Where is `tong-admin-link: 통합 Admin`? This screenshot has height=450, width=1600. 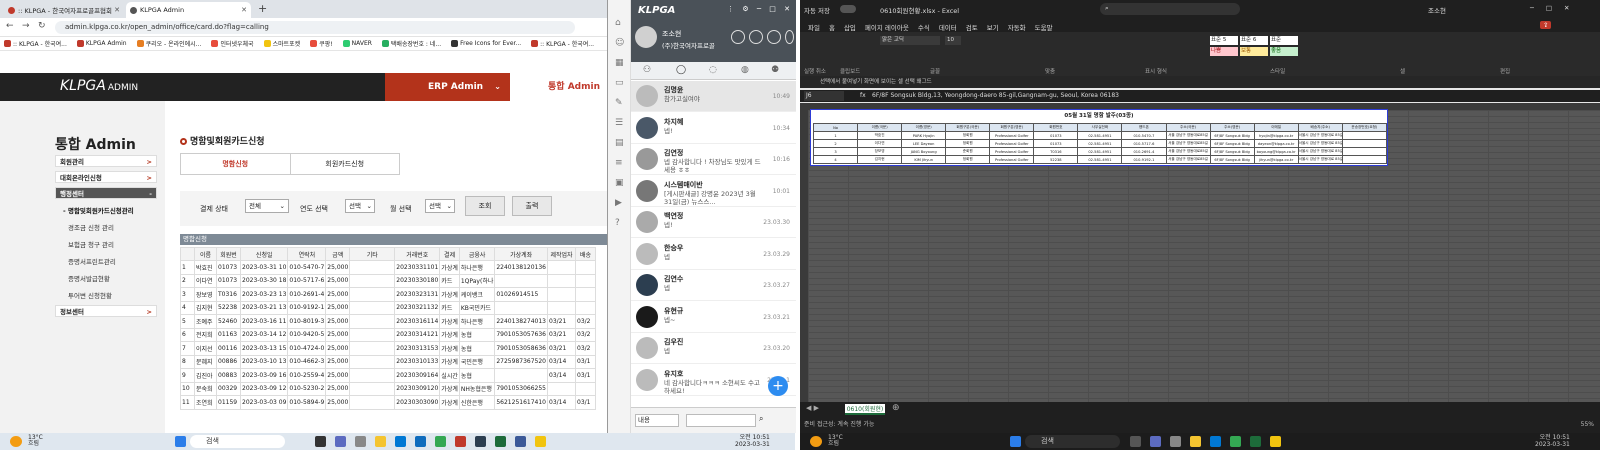
tong-admin-link: 통합 Admin is located at coordinates (556, 87).